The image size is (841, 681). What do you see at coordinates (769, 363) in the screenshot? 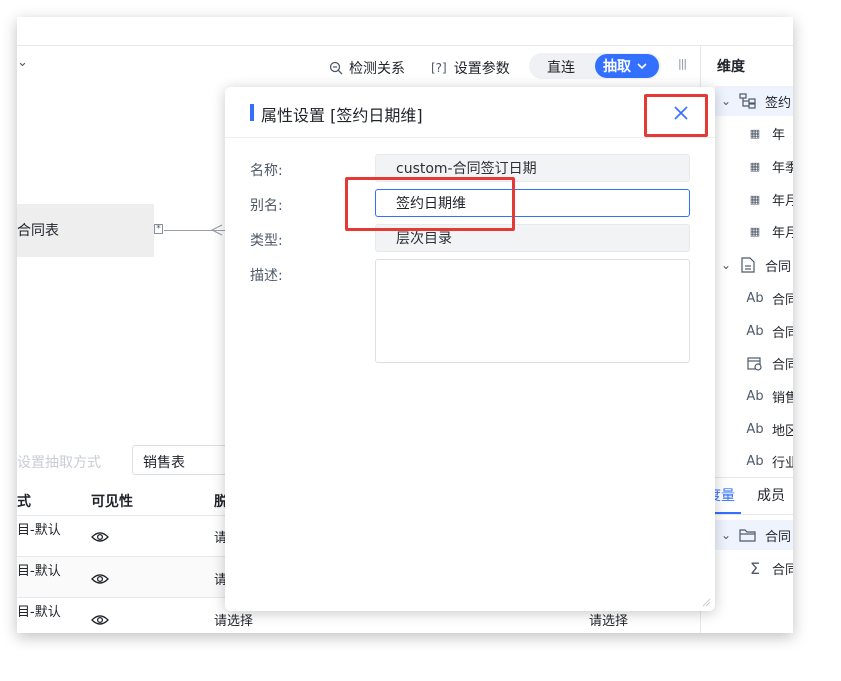
I see `tree-field-item: 合同` at bounding box center [769, 363].